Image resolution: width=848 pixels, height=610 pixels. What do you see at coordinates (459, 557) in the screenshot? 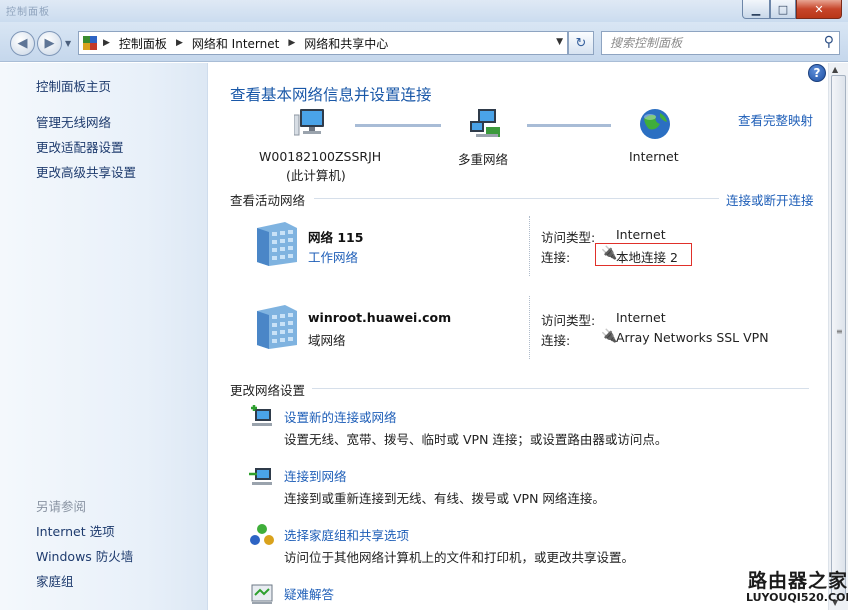
I see `homegroup-sharing-desc: 访问位于其他网络计算机上的文件和打印机，或更改共享设置。` at bounding box center [459, 557].